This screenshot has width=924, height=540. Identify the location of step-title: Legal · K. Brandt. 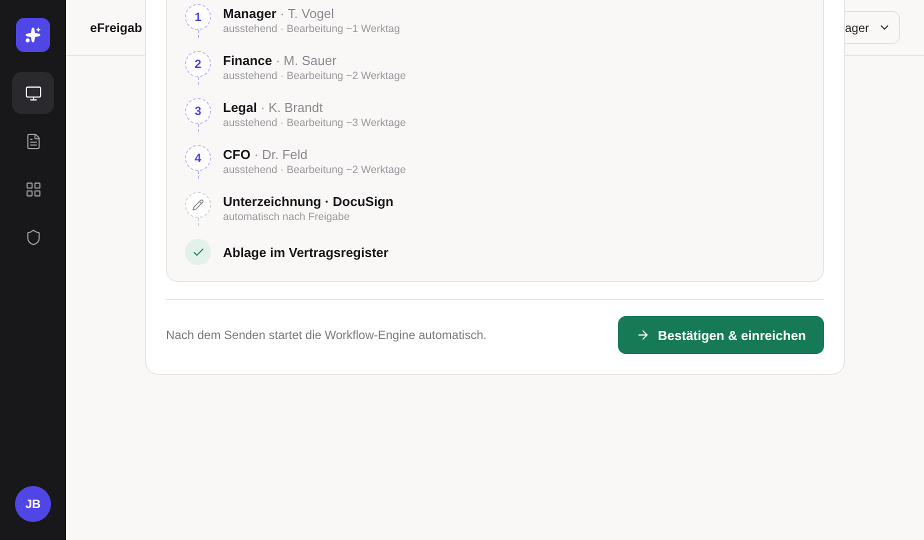
(273, 107).